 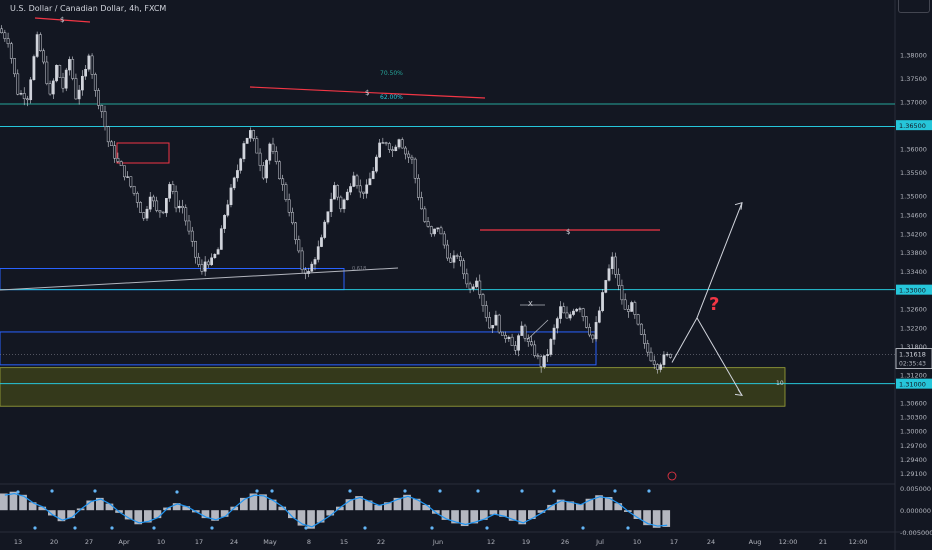 I want to click on time-tick-label: 15, so click(x=344, y=542).